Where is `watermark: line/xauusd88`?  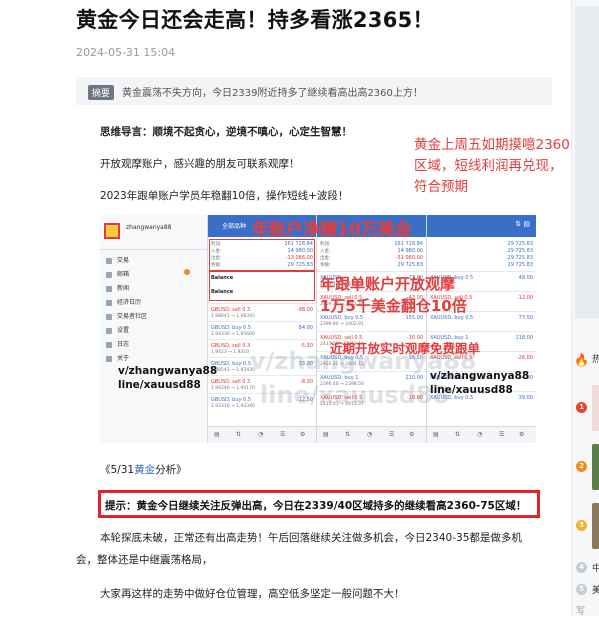 watermark: line/xauusd88 is located at coordinates (355, 395).